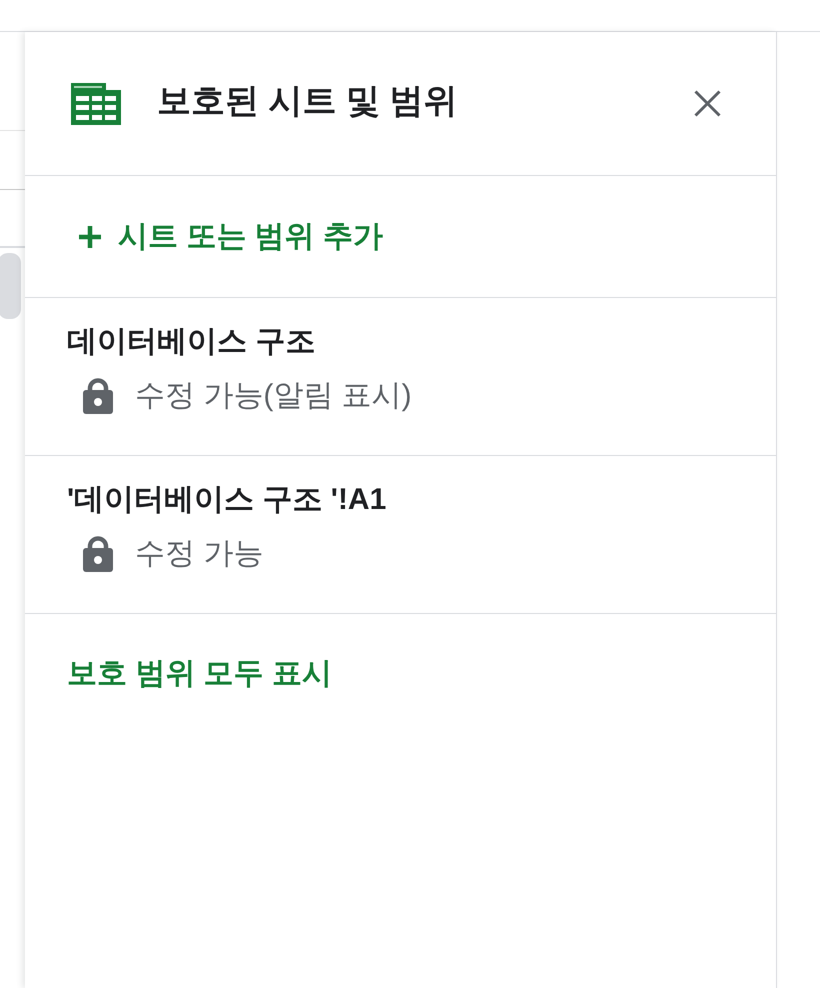 Image resolution: width=820 pixels, height=988 pixels. What do you see at coordinates (199, 554) in the screenshot?
I see `permission-text: 수정 가능` at bounding box center [199, 554].